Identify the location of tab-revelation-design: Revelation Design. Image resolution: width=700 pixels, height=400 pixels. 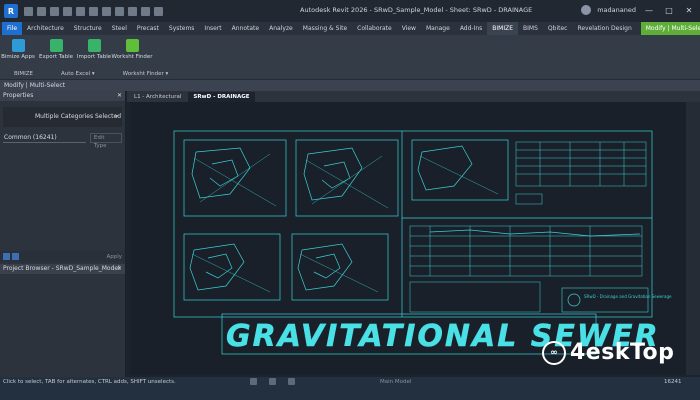
(604, 28).